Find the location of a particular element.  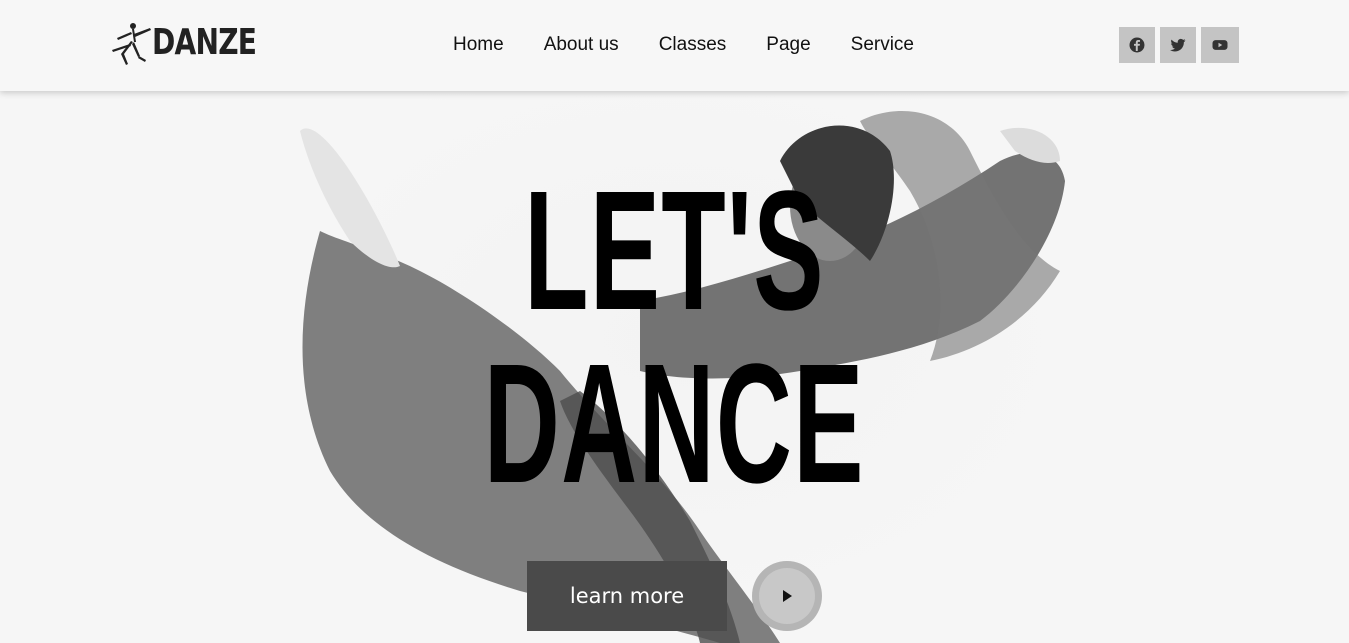

headline-line-1-text: LET'S is located at coordinates (674, 251).